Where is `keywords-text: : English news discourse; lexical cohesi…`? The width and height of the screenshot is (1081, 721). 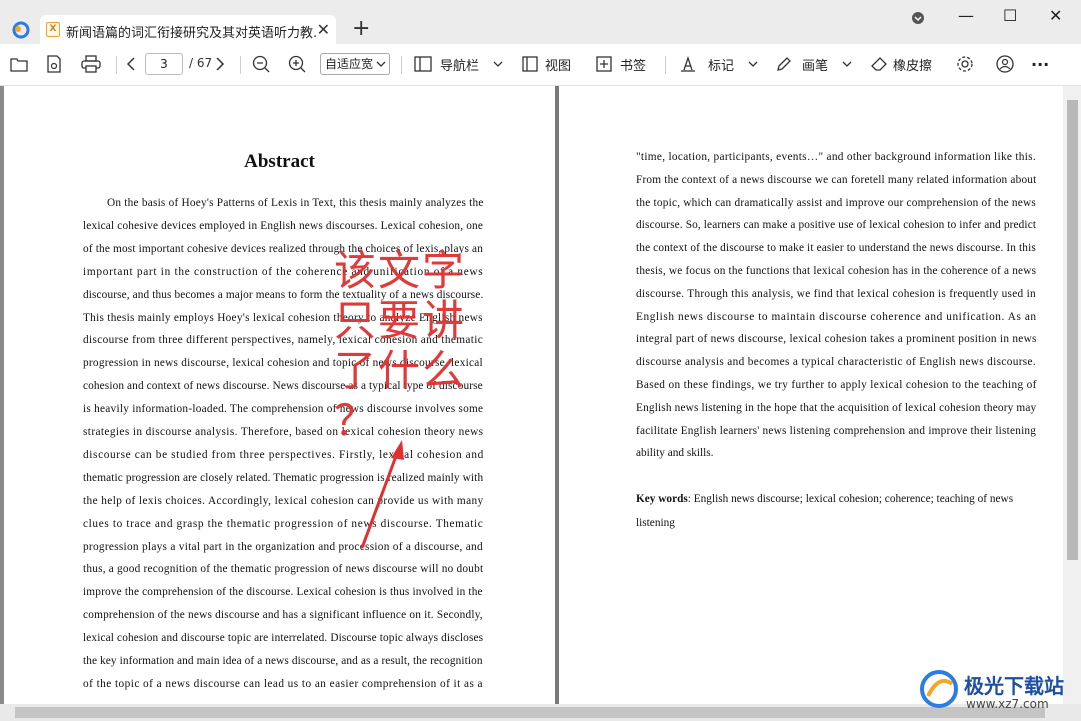
keywords-text: : English news discourse; lexical cohesi… is located at coordinates (850, 499).